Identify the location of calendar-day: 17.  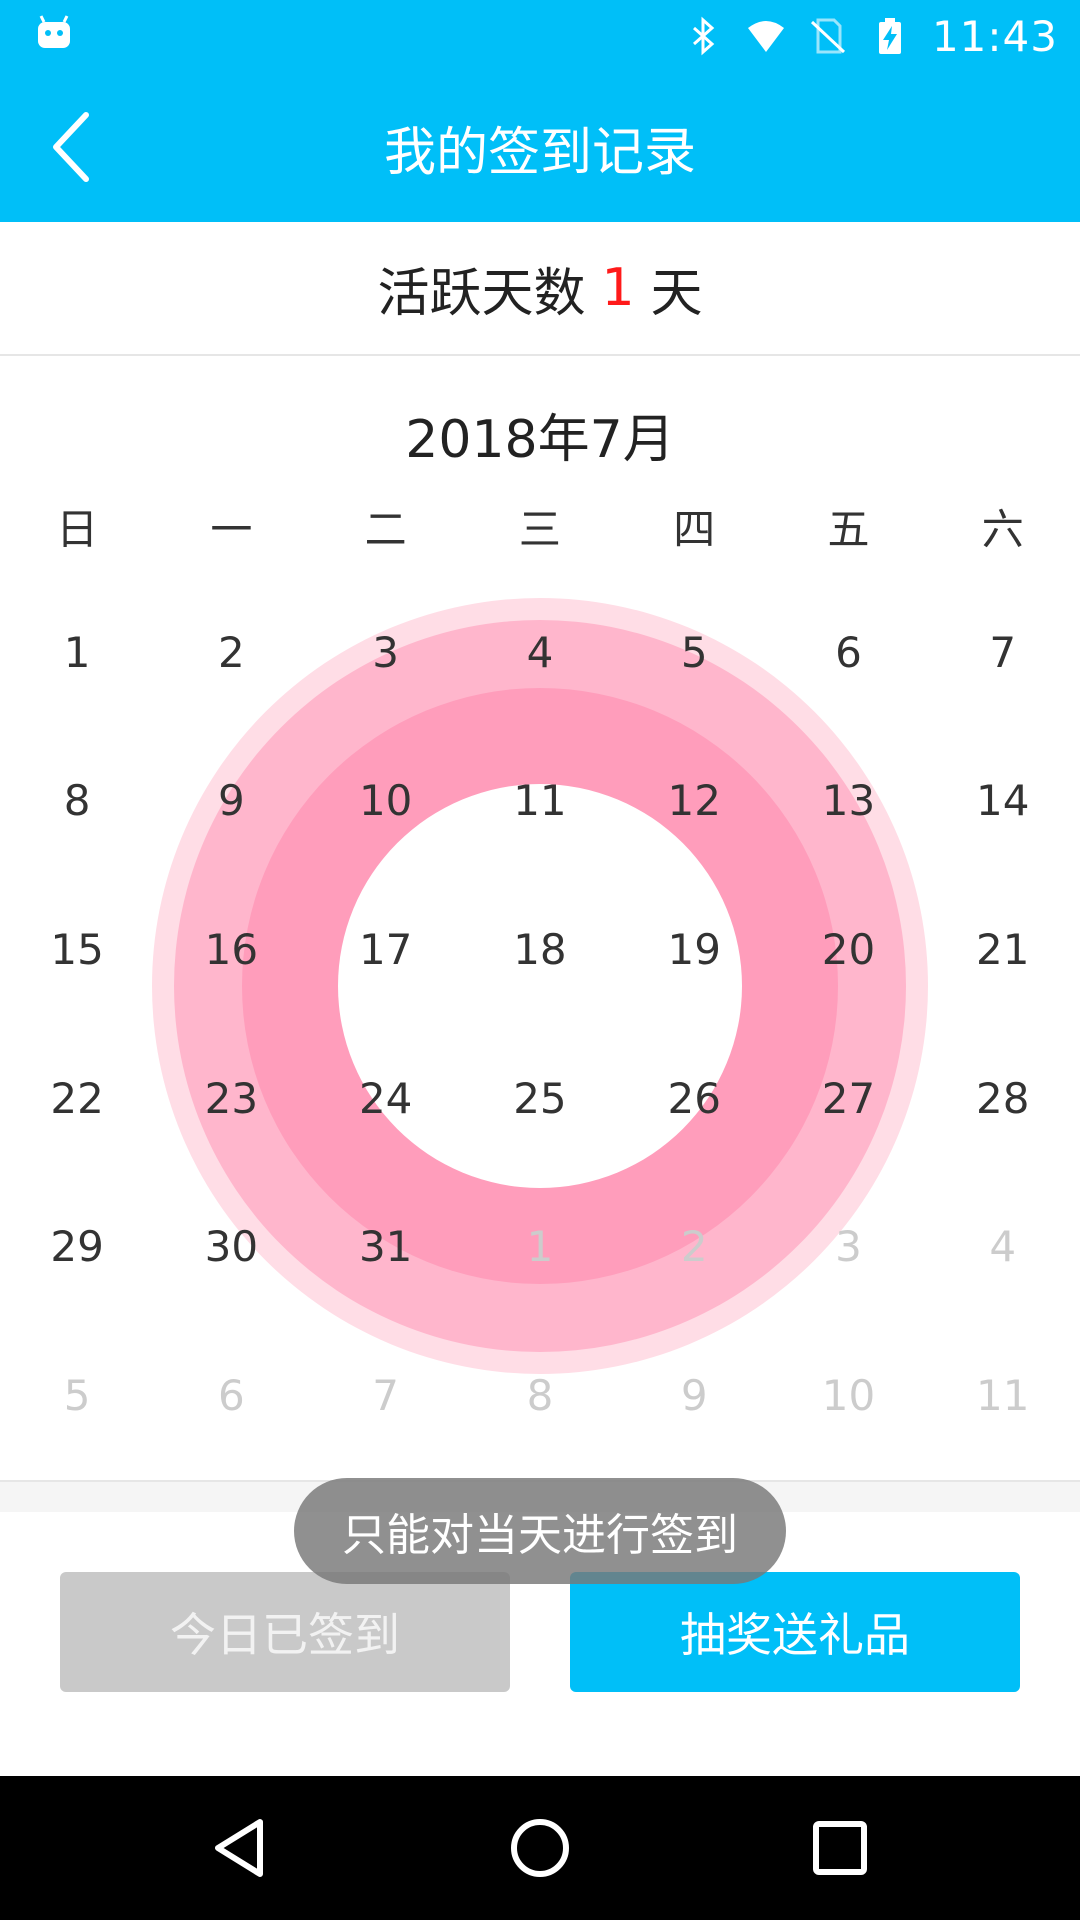
(386, 949).